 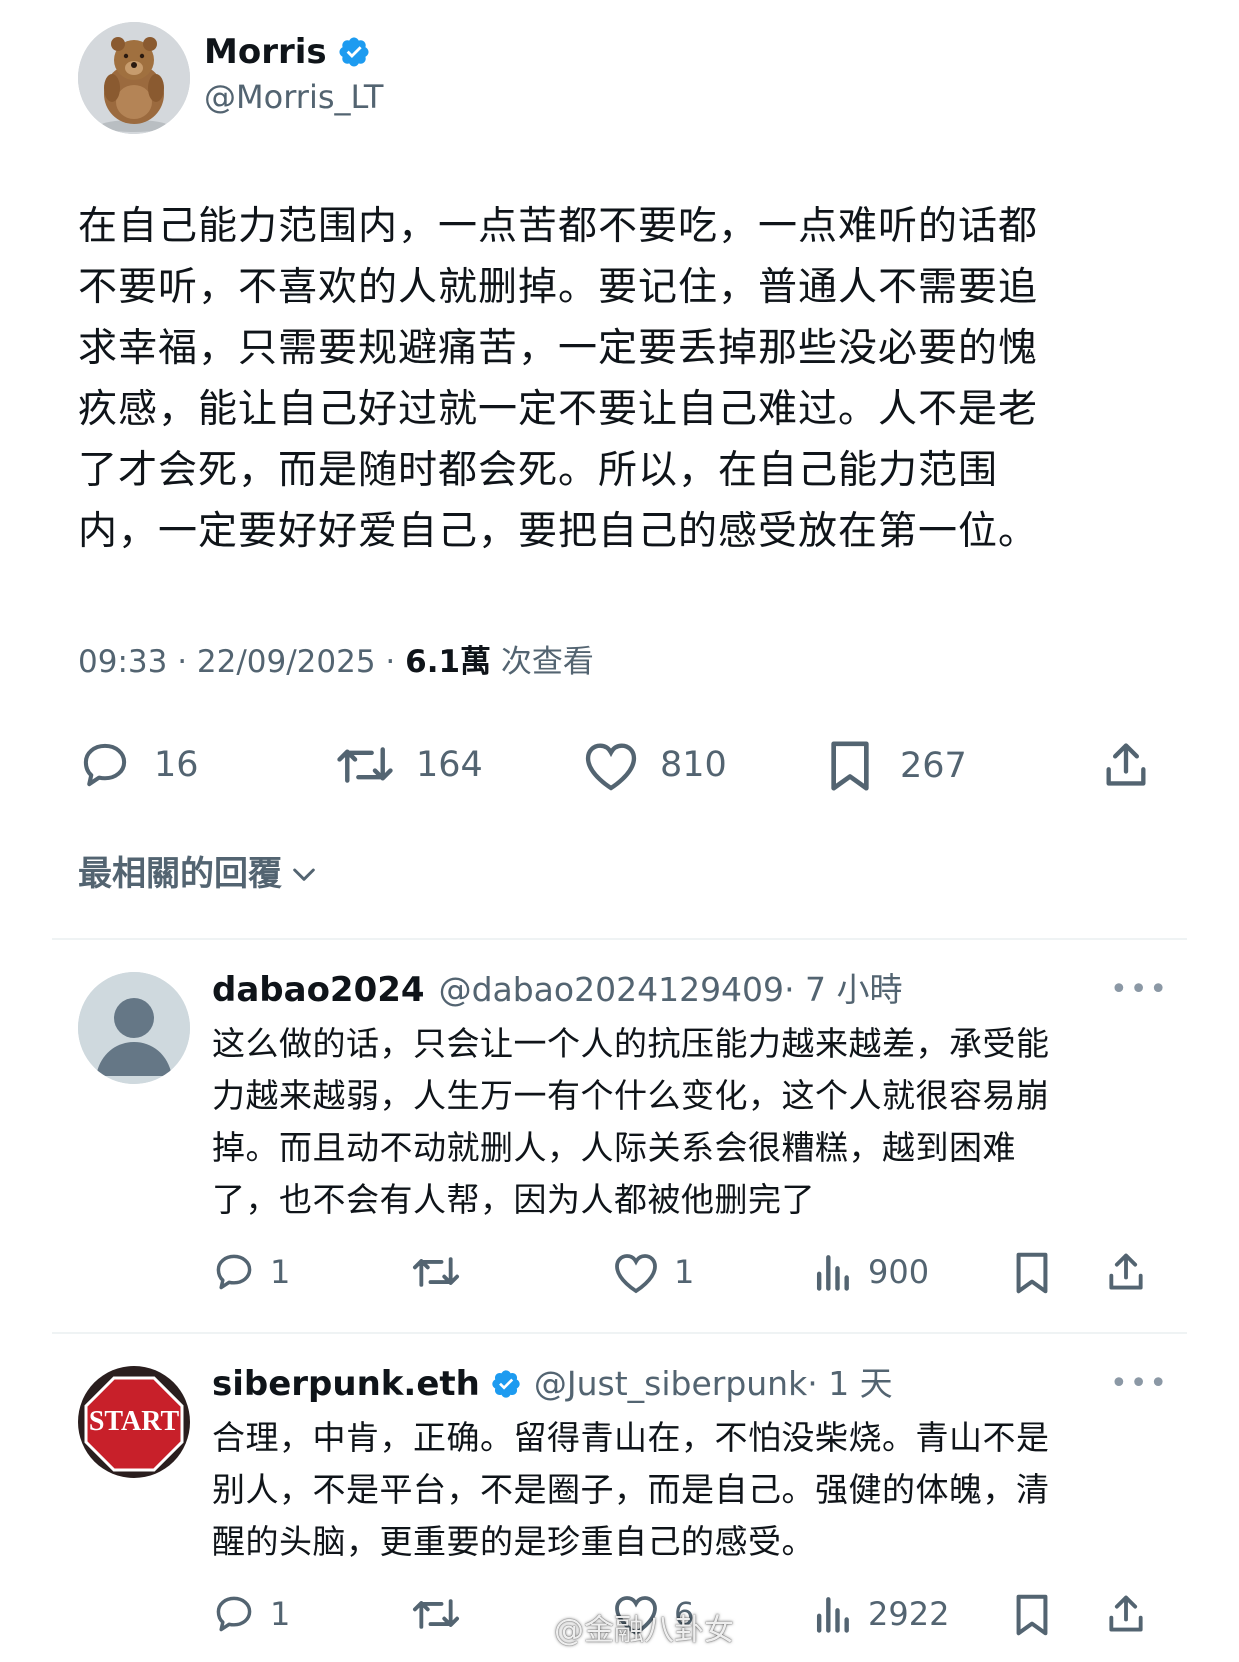 I want to click on reply-like-action: 1, so click(x=653, y=1272).